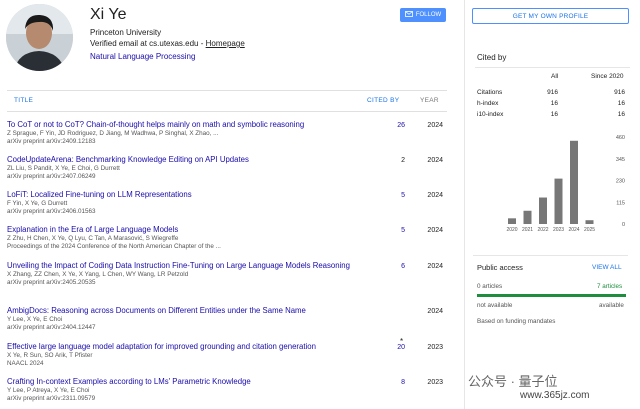 Image resolution: width=640 pixels, height=409 pixels. I want to click on x-tick-label: 2021, so click(527, 230).